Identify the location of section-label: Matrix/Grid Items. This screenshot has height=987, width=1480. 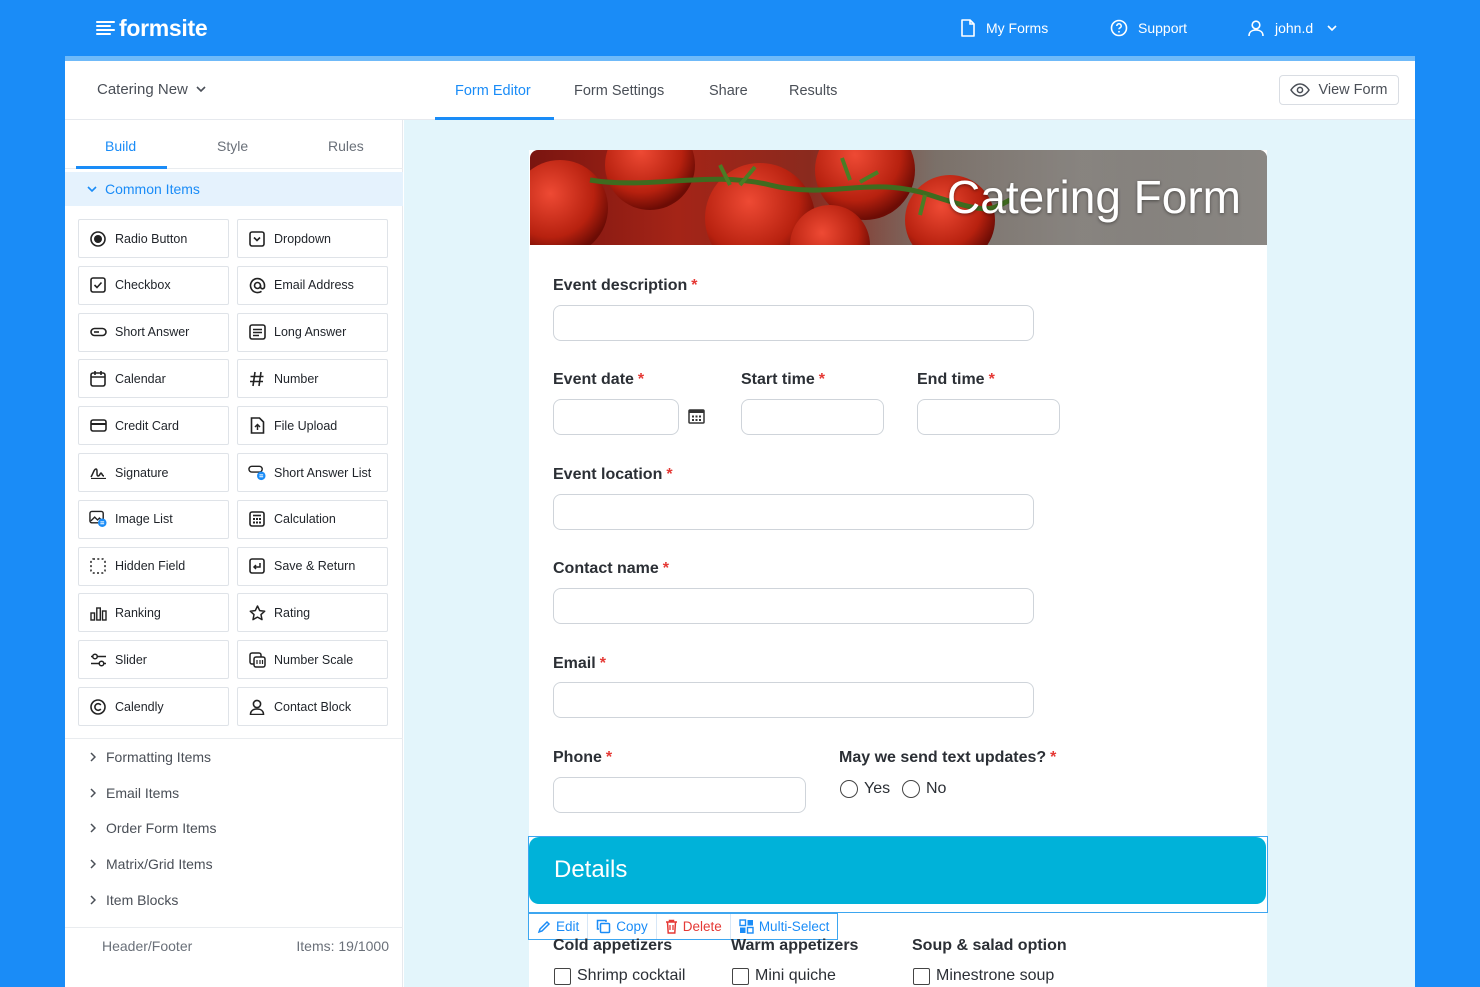
(159, 864).